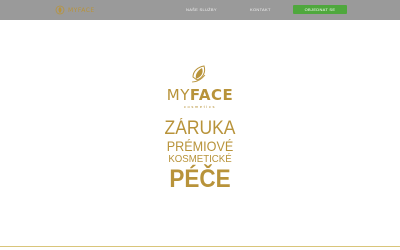 The width and height of the screenshot is (400, 250). What do you see at coordinates (178, 95) in the screenshot?
I see `brand-light-text: MY` at bounding box center [178, 95].